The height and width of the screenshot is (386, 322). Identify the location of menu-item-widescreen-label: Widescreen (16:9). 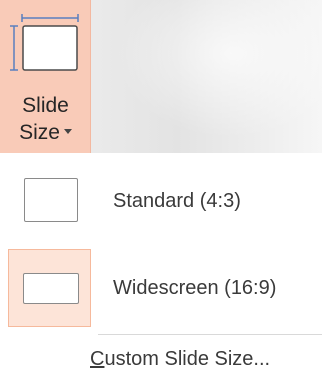
(195, 288).